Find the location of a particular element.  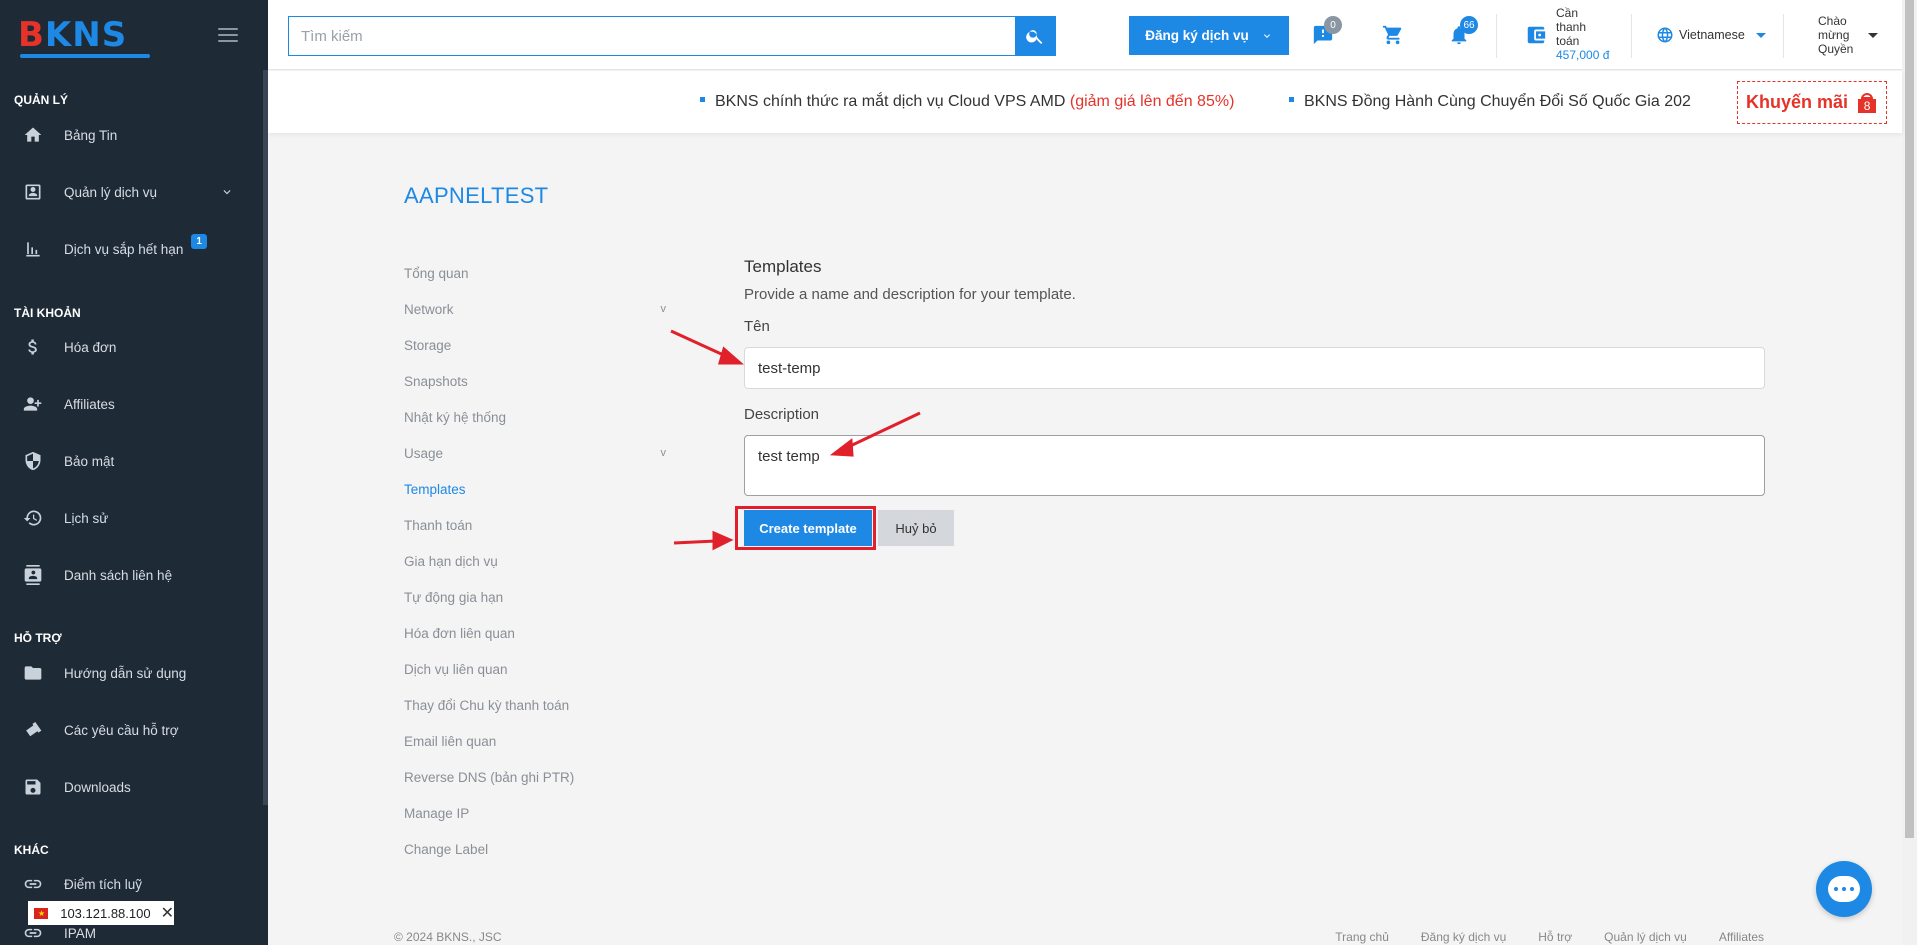

sidebar-item-label: Affiliates is located at coordinates (89, 404).